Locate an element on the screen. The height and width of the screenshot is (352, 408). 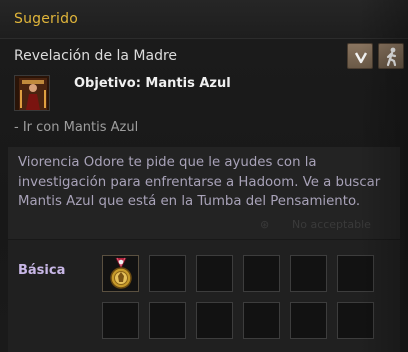
npc-avatar-icon is located at coordinates (32, 93).